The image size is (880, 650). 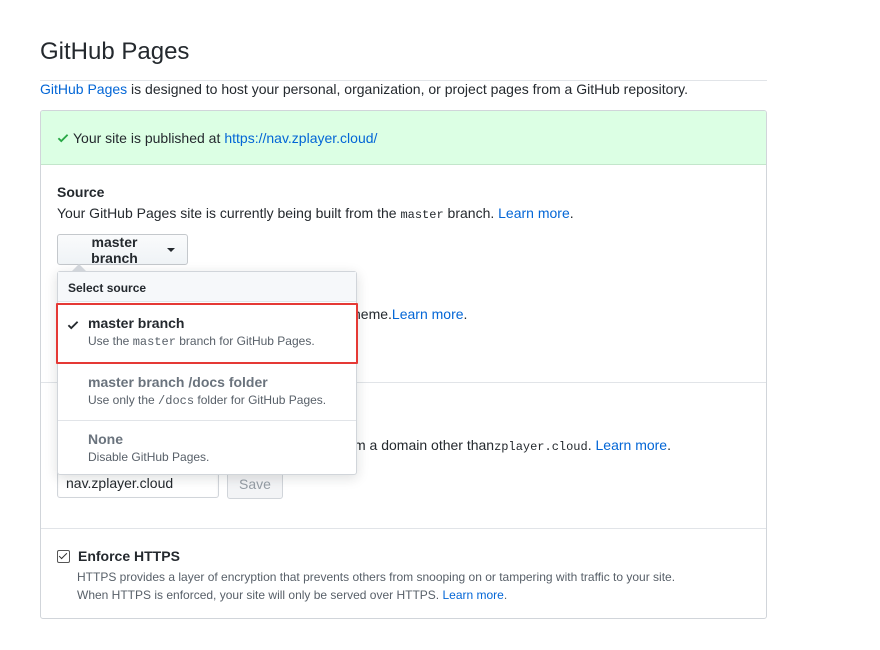 I want to click on source-learn-more-link: Learn more, so click(x=534, y=213).